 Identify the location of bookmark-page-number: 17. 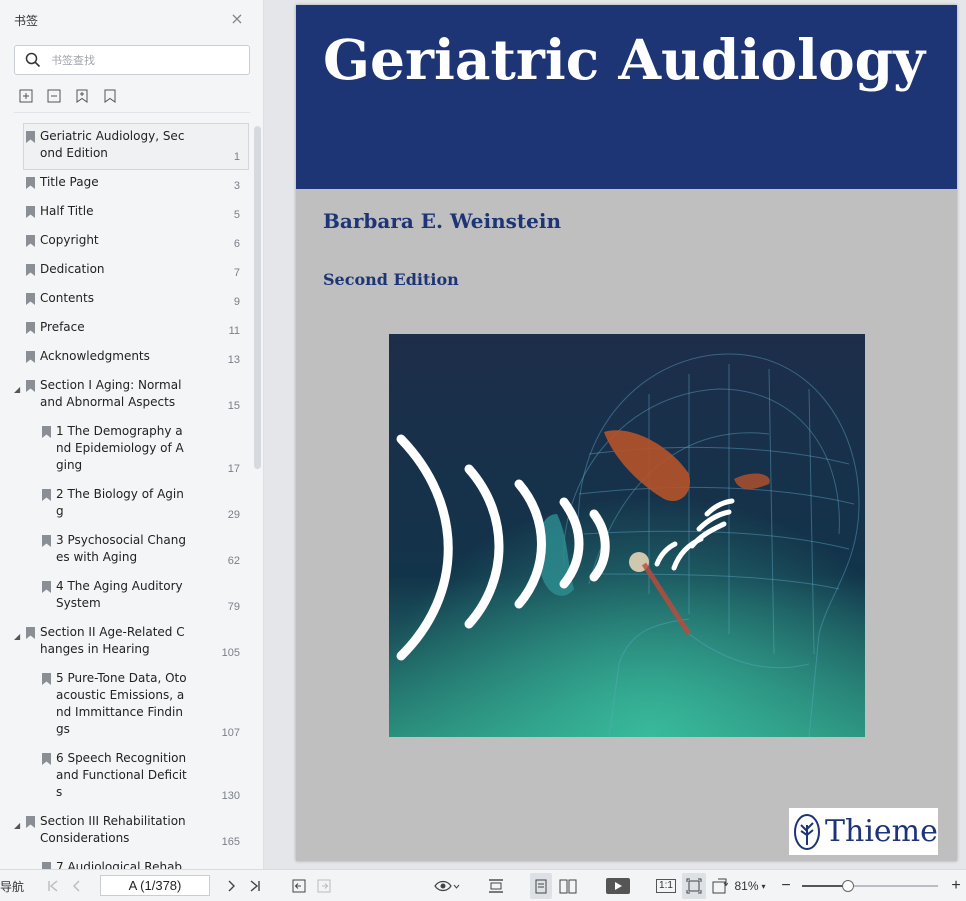
(233, 469).